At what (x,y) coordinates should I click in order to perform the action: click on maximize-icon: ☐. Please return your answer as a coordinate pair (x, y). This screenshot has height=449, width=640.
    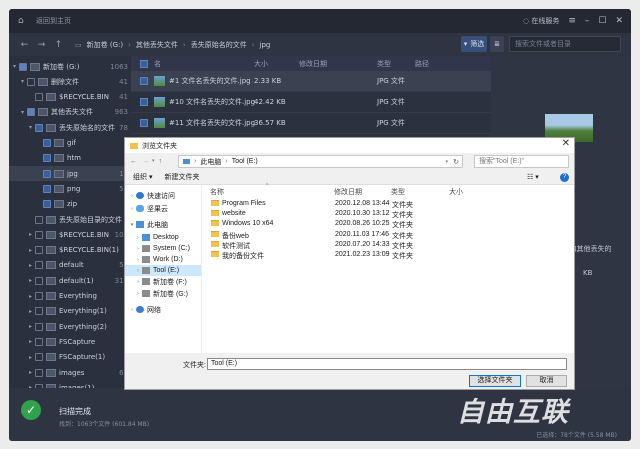
    Looking at the image, I should click on (602, 21).